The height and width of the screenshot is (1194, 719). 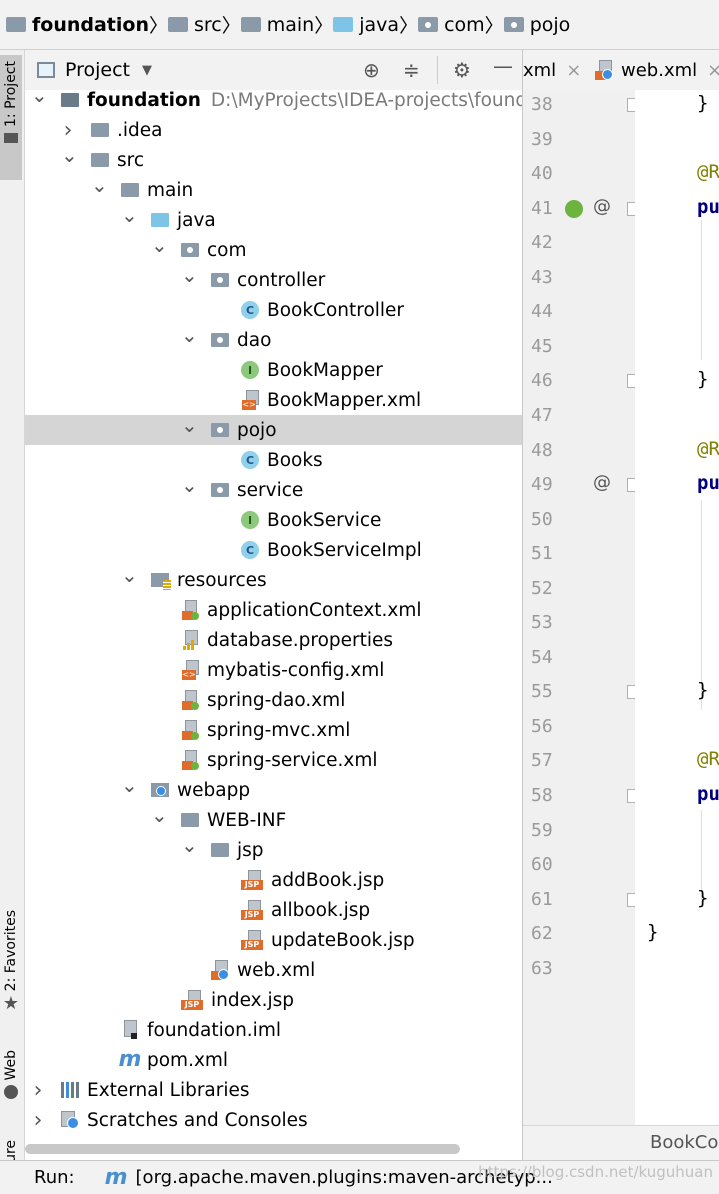 What do you see at coordinates (292, 760) in the screenshot?
I see `tree-item-label: spring-service.xml` at bounding box center [292, 760].